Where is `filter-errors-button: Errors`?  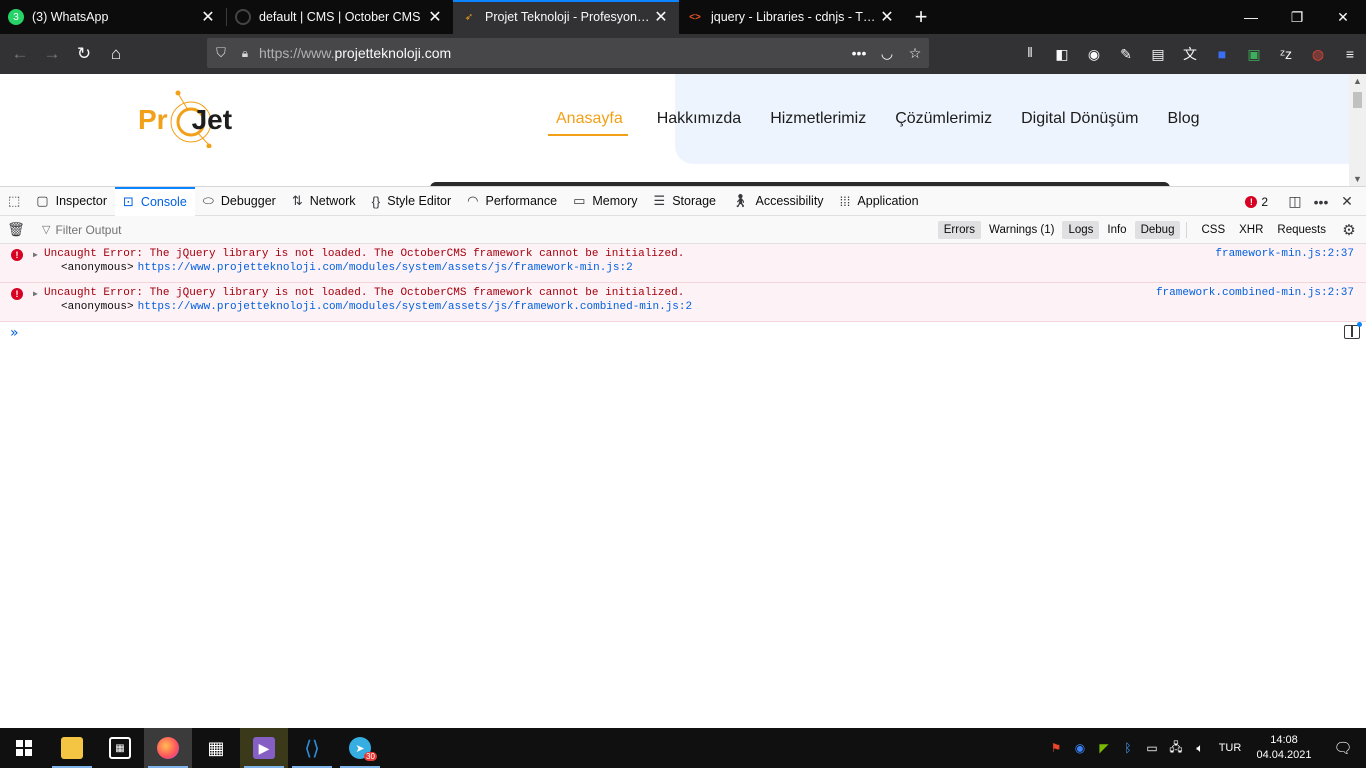
filter-errors-button: Errors is located at coordinates (959, 230).